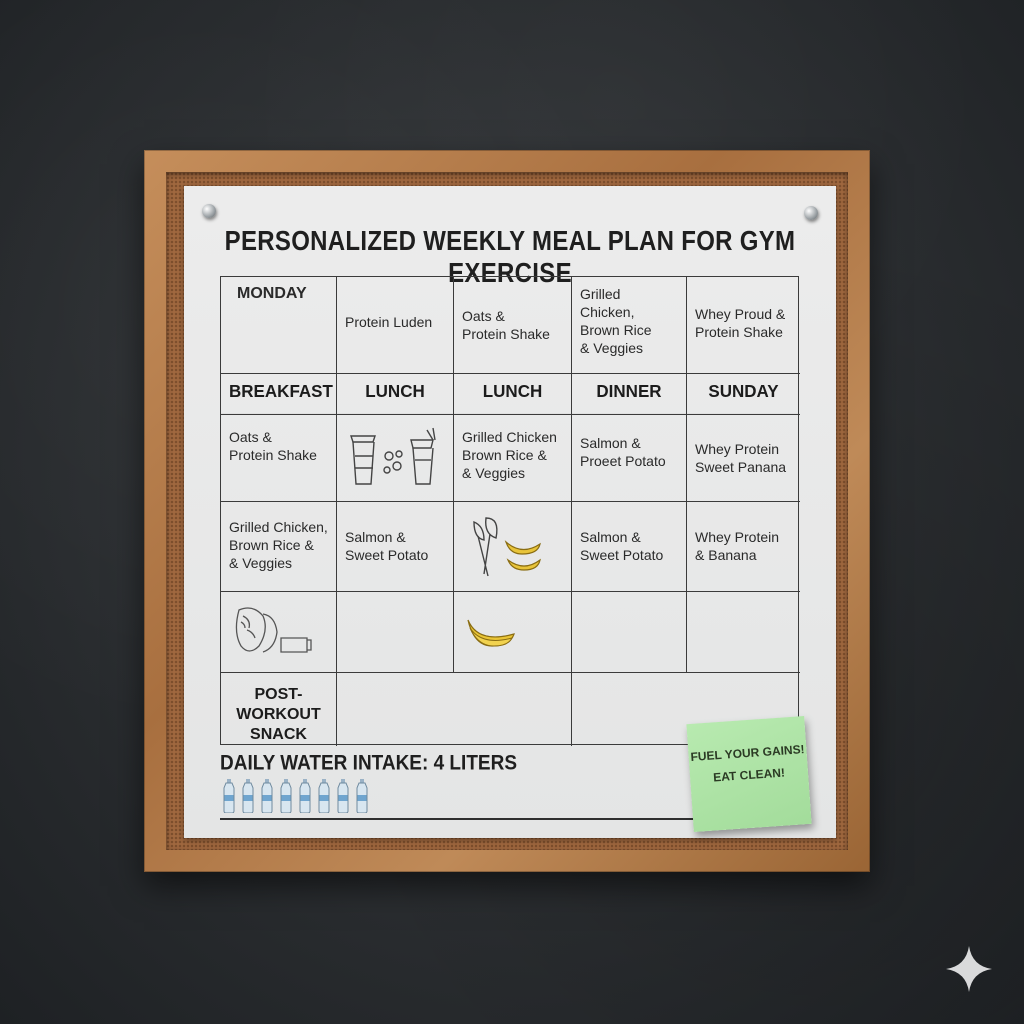 The width and height of the screenshot is (1024, 1024). I want to click on meal-text: Grilled Chicken, Brown Rice & & Veggies, so click(278, 545).